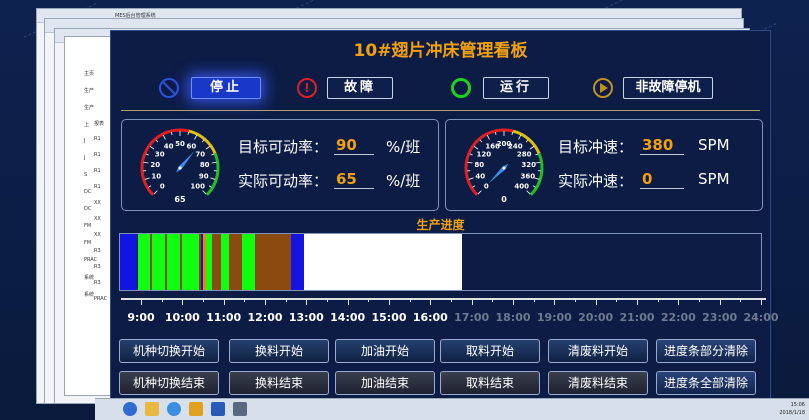 This screenshot has height=420, width=809. What do you see at coordinates (516, 88) in the screenshot?
I see `status-run-button: 运行` at bounding box center [516, 88].